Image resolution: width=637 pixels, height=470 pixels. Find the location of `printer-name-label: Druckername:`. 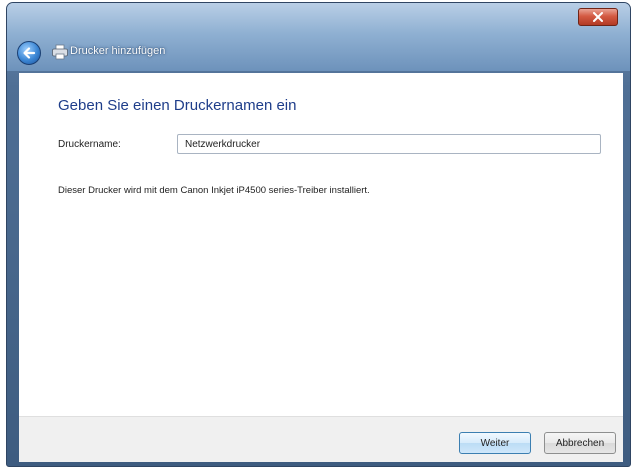

printer-name-label: Druckername: is located at coordinates (89, 144).